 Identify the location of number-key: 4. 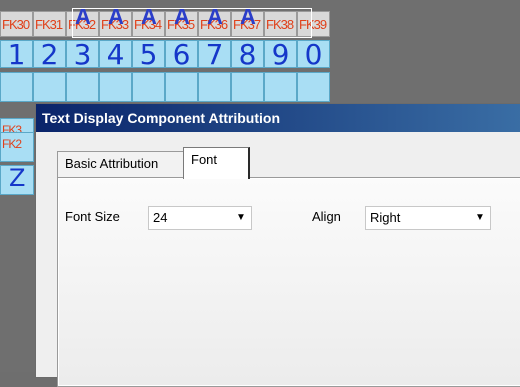
(115, 54).